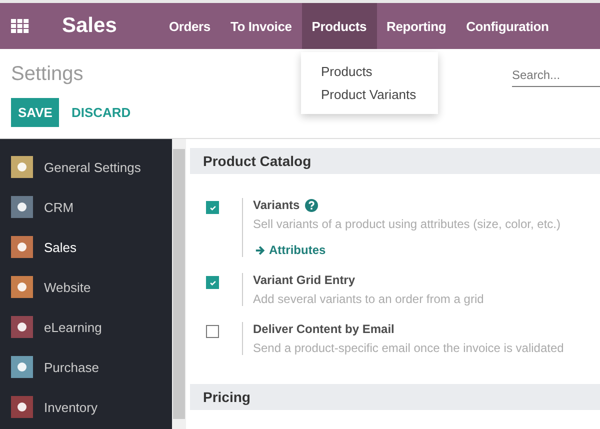 The width and height of the screenshot is (600, 429). I want to click on setting-description: Send a product-specific email once the invoice is validated, so click(408, 348).